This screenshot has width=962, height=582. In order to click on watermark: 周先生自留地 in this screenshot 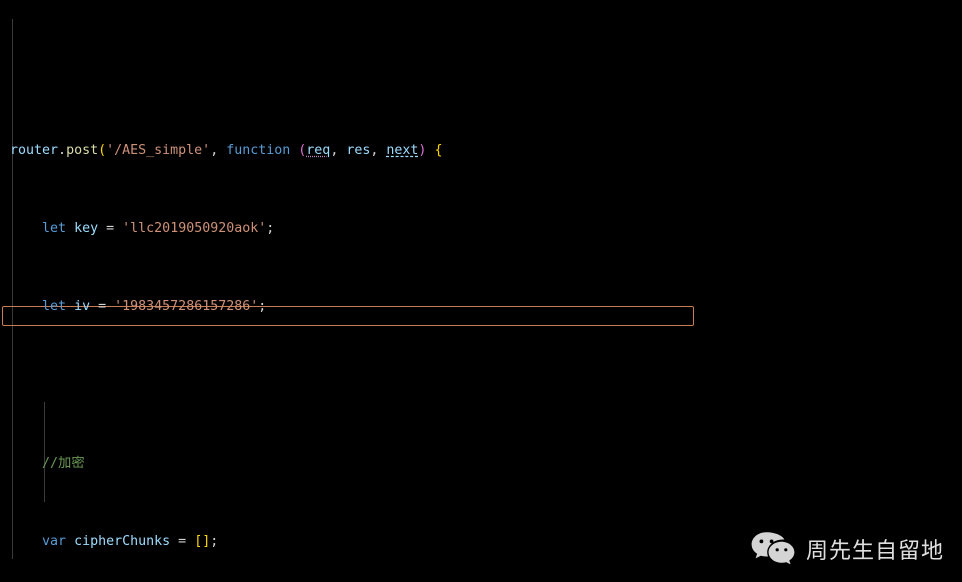, I will do `click(847, 549)`.